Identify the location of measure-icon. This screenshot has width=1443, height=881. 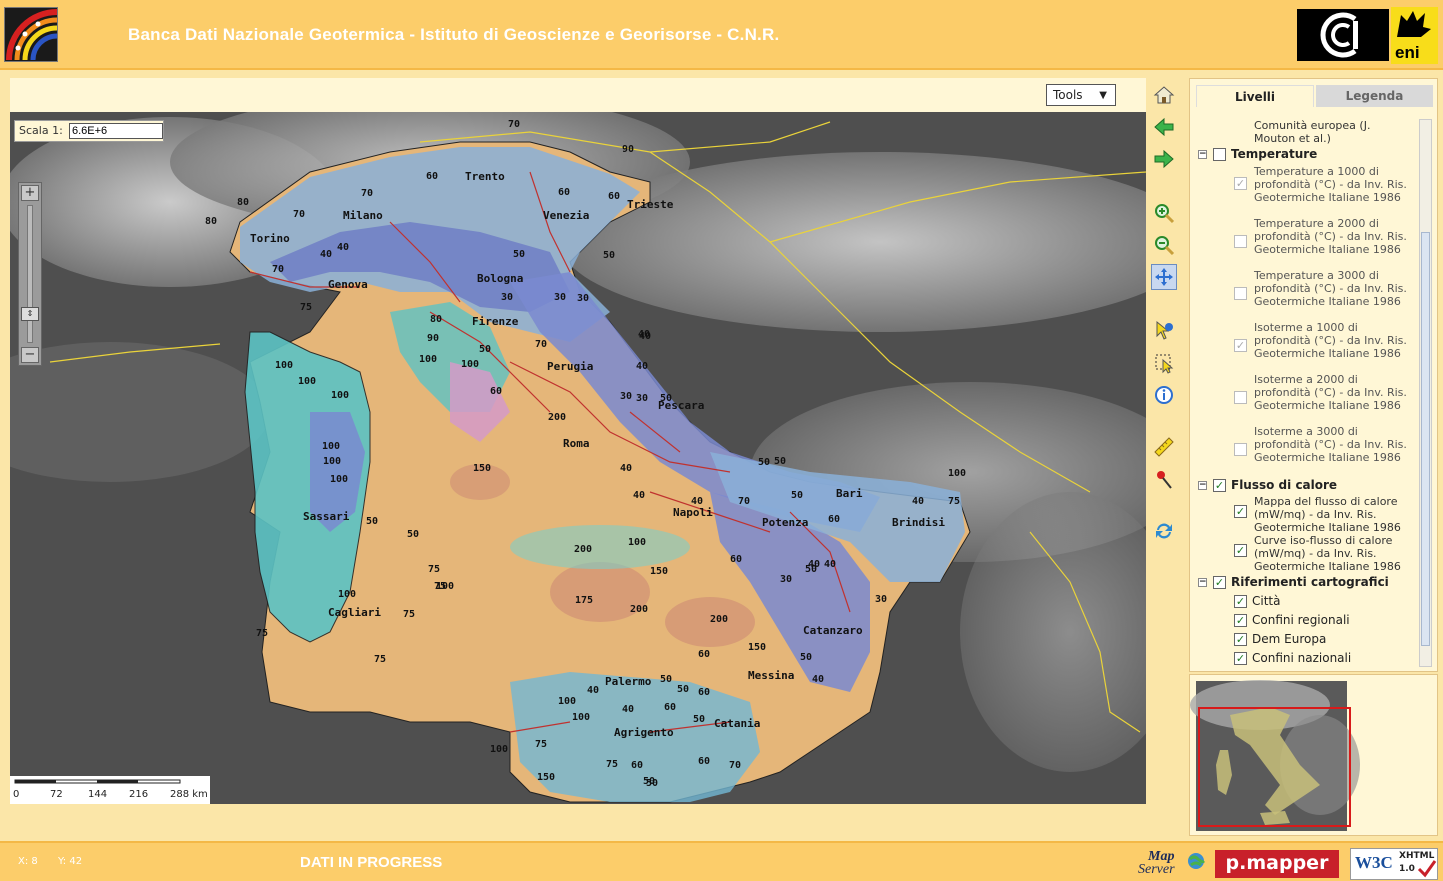
(1164, 447).